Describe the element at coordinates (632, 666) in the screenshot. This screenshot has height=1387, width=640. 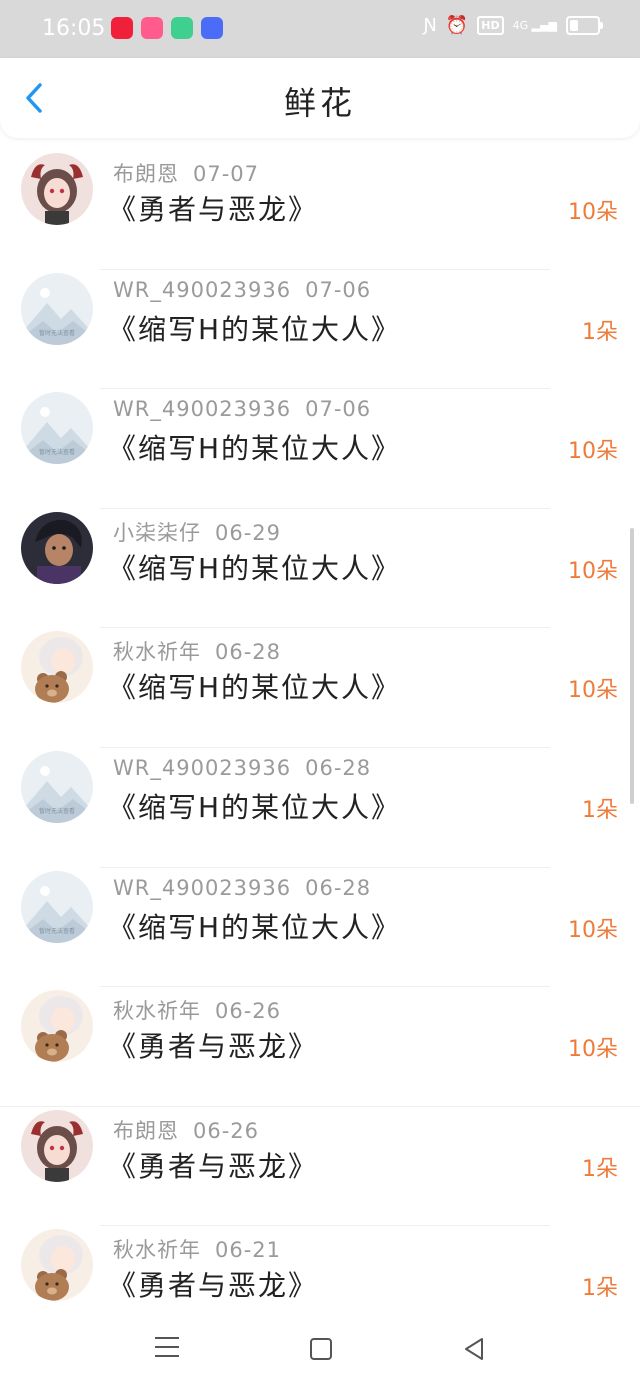
I see `scrollbar` at that location.